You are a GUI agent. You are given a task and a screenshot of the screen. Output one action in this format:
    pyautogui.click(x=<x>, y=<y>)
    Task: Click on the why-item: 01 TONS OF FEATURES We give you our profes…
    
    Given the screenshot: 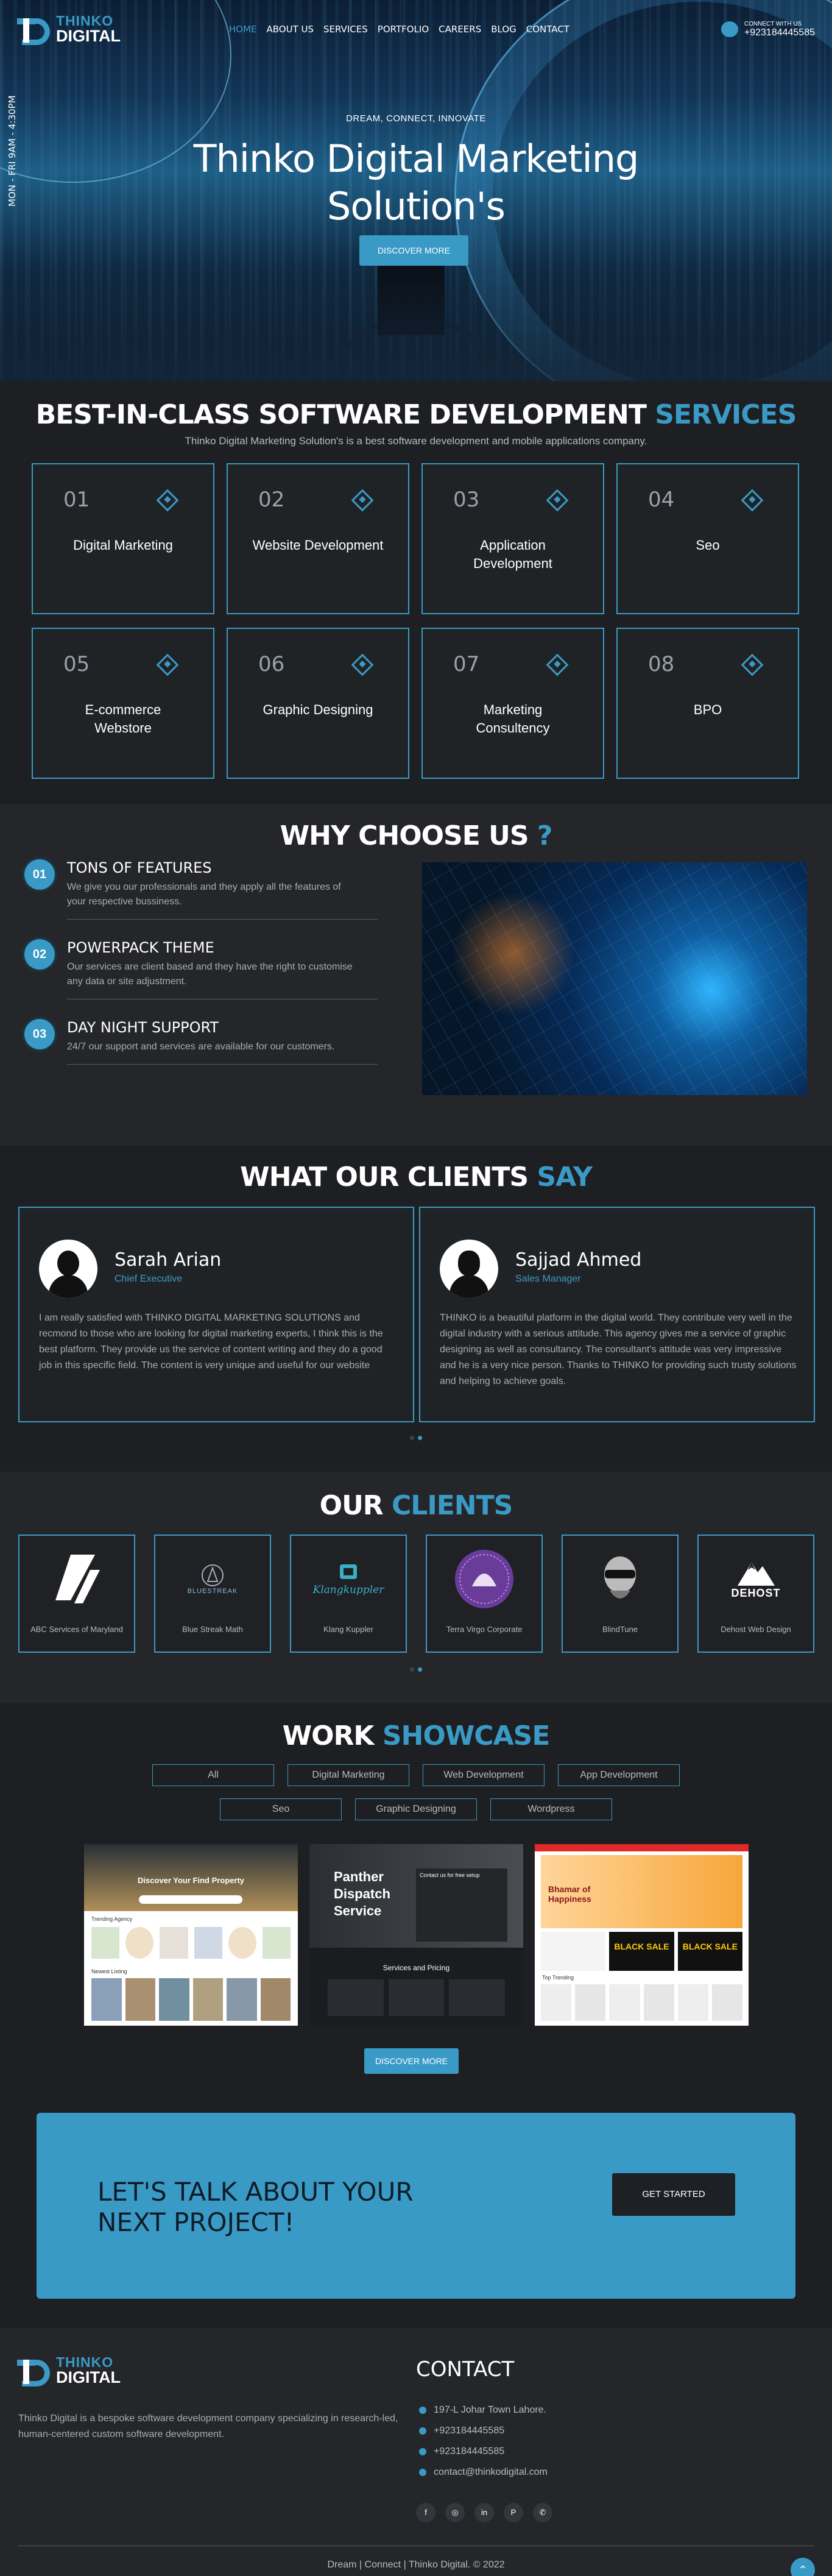 What is the action you would take?
    pyautogui.click(x=201, y=890)
    